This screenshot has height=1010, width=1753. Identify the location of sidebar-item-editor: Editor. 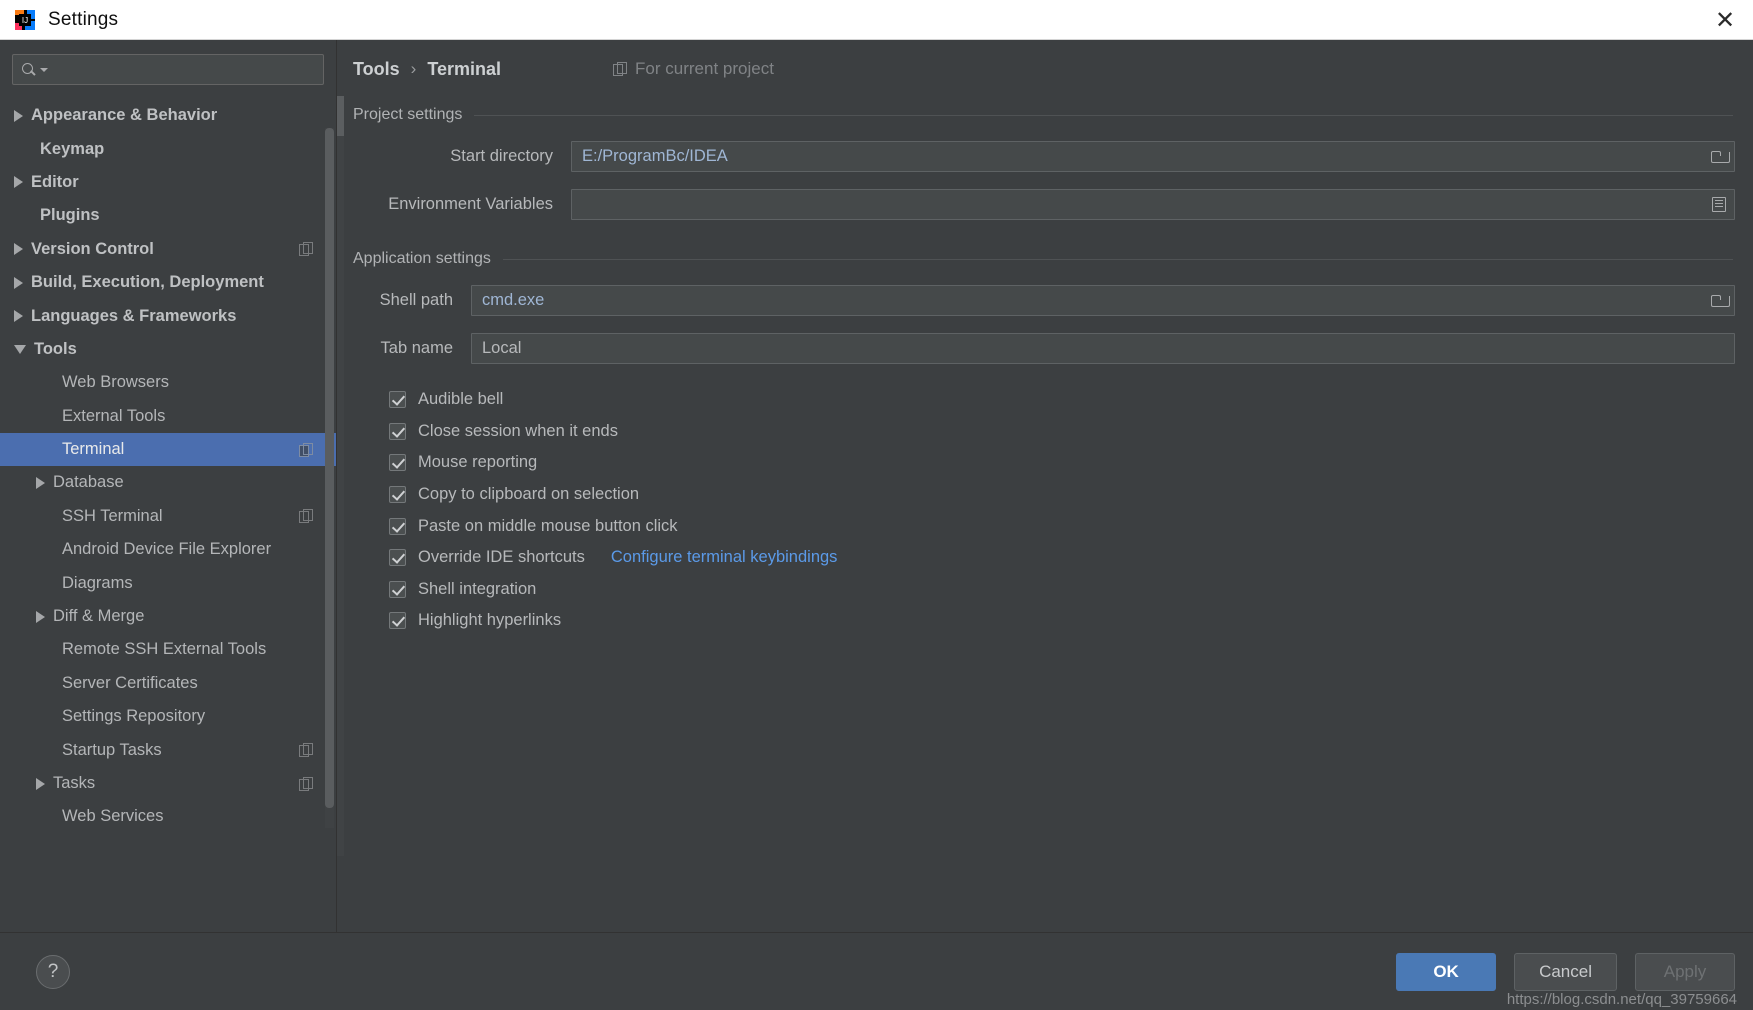
(168, 182).